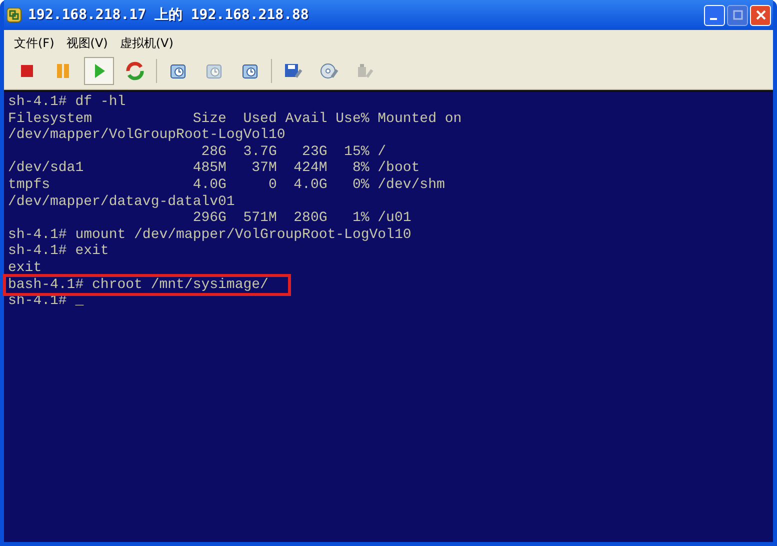 The width and height of the screenshot is (777, 546). What do you see at coordinates (25, 268) in the screenshot?
I see `terminal-line: exit` at bounding box center [25, 268].